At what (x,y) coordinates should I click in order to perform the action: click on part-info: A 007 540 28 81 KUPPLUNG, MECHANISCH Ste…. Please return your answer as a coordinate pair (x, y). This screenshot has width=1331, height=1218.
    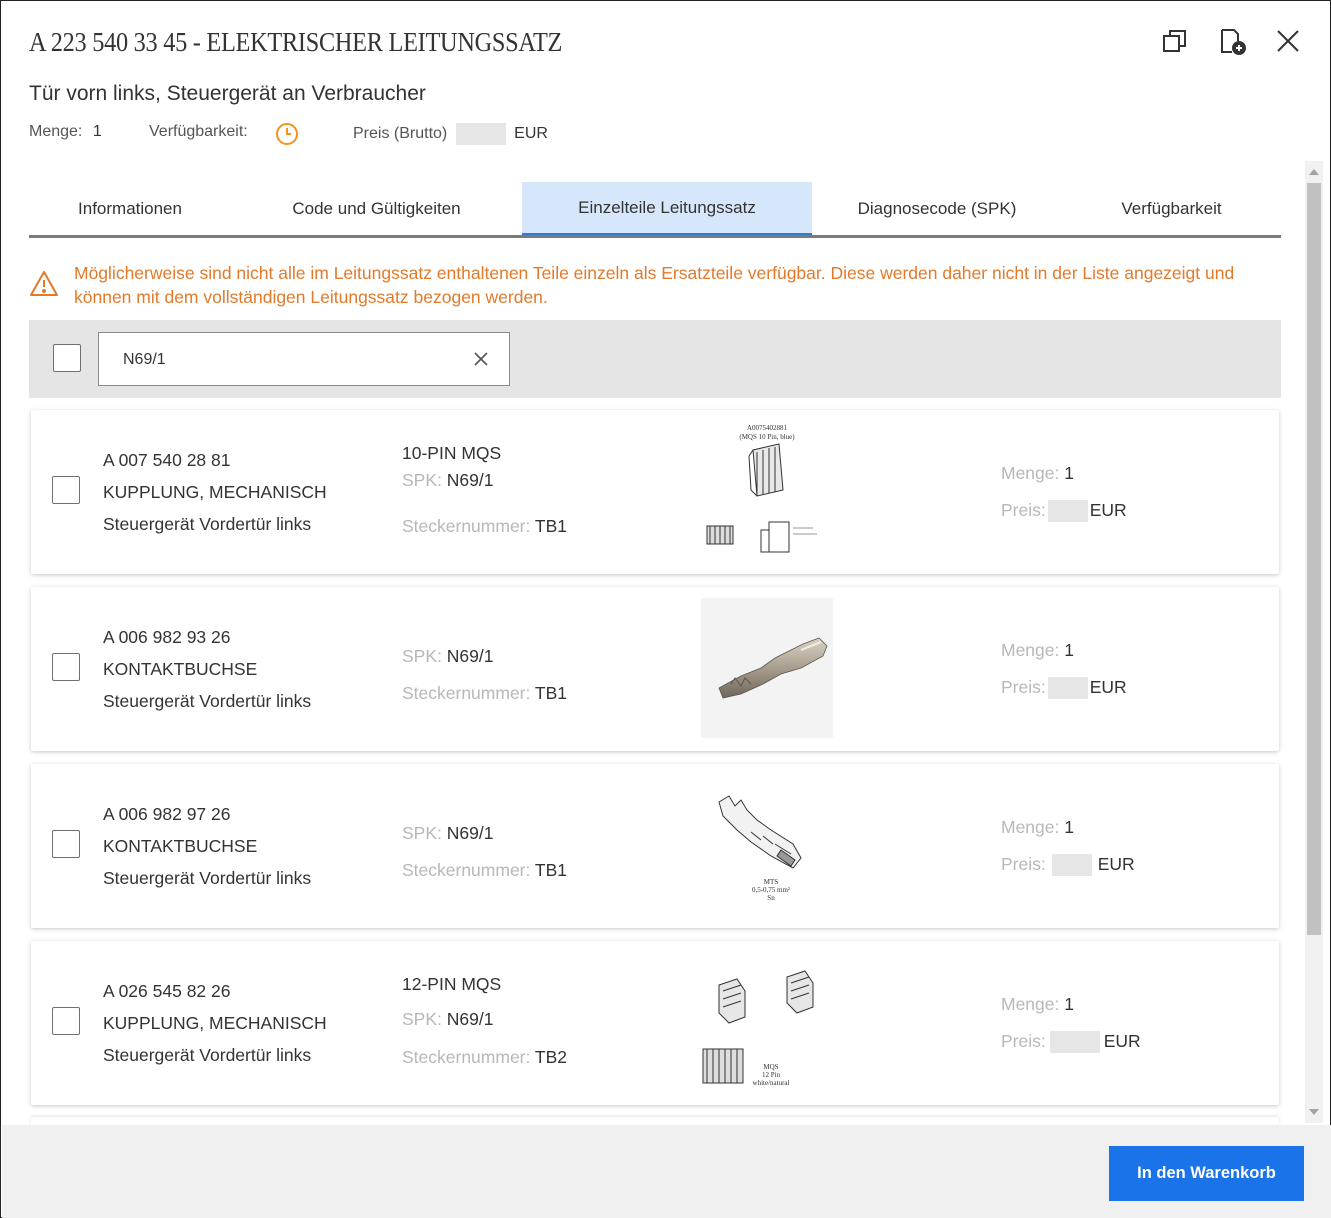
    Looking at the image, I should click on (215, 497).